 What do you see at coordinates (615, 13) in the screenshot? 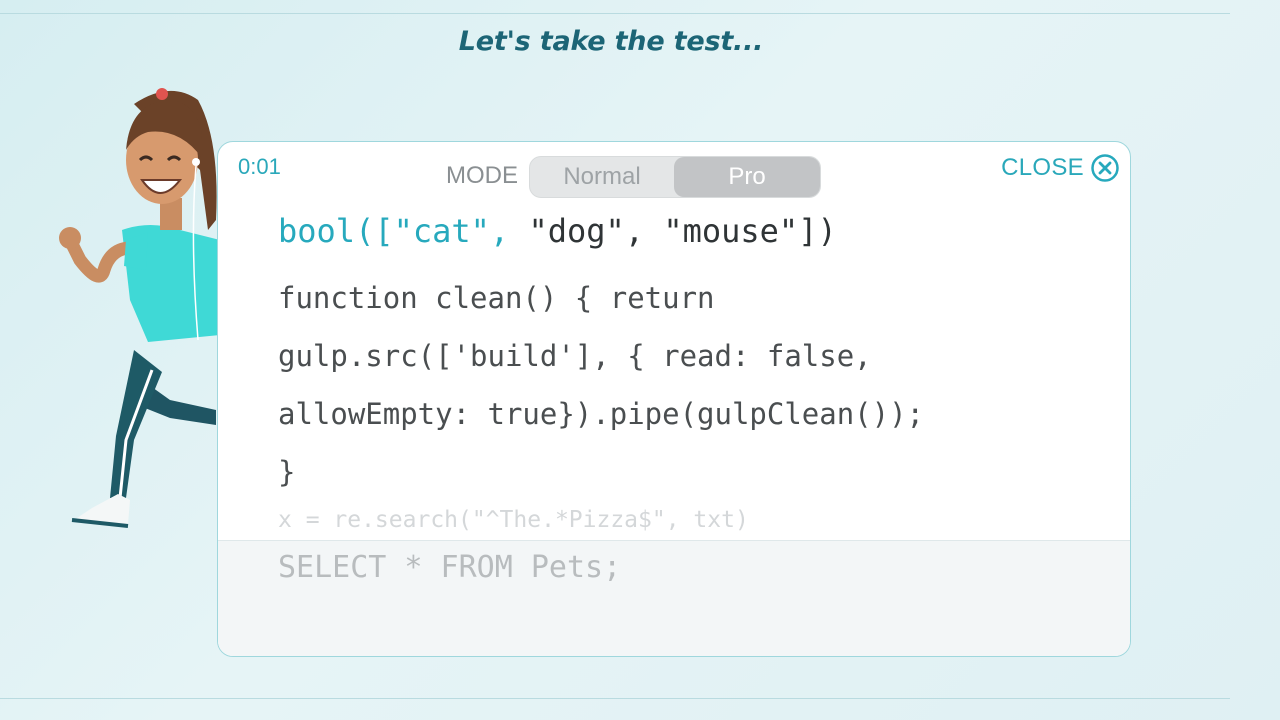
I see `top-divider` at bounding box center [615, 13].